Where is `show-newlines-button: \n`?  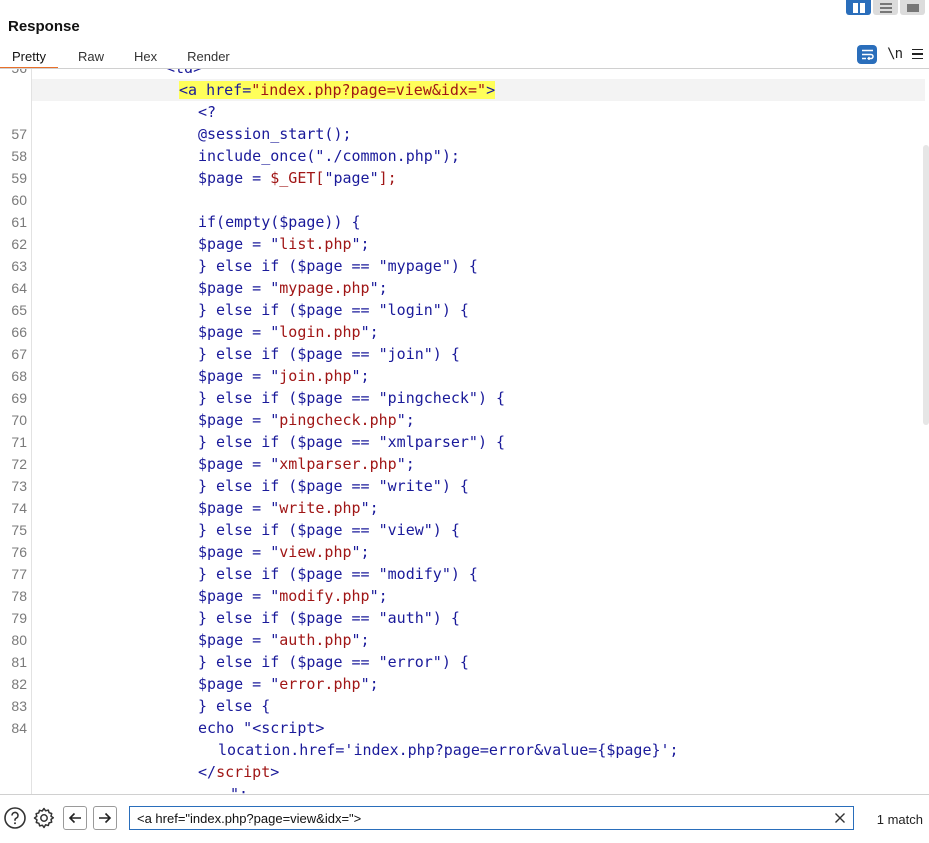 show-newlines-button: \n is located at coordinates (895, 54).